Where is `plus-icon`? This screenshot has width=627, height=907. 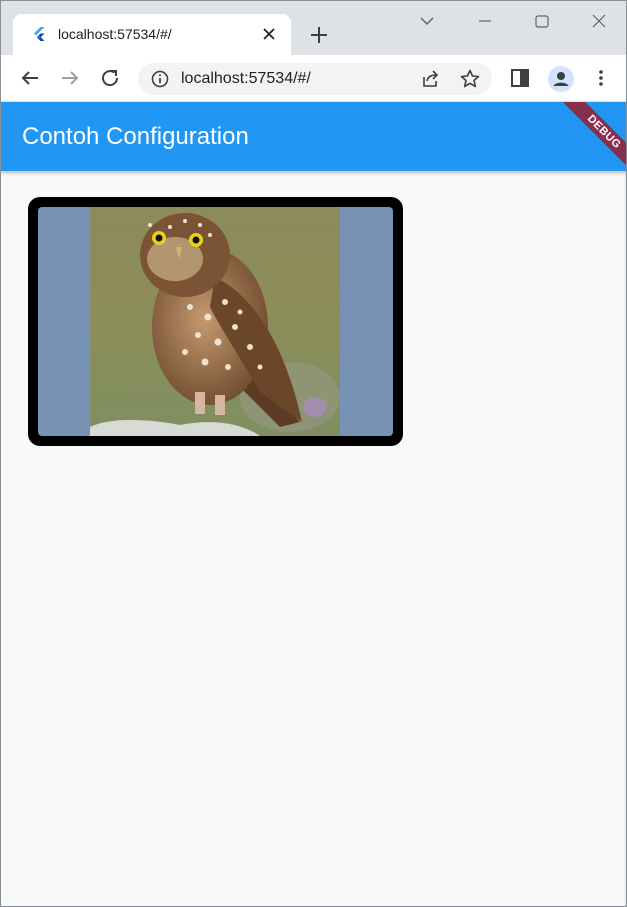
plus-icon is located at coordinates (319, 35).